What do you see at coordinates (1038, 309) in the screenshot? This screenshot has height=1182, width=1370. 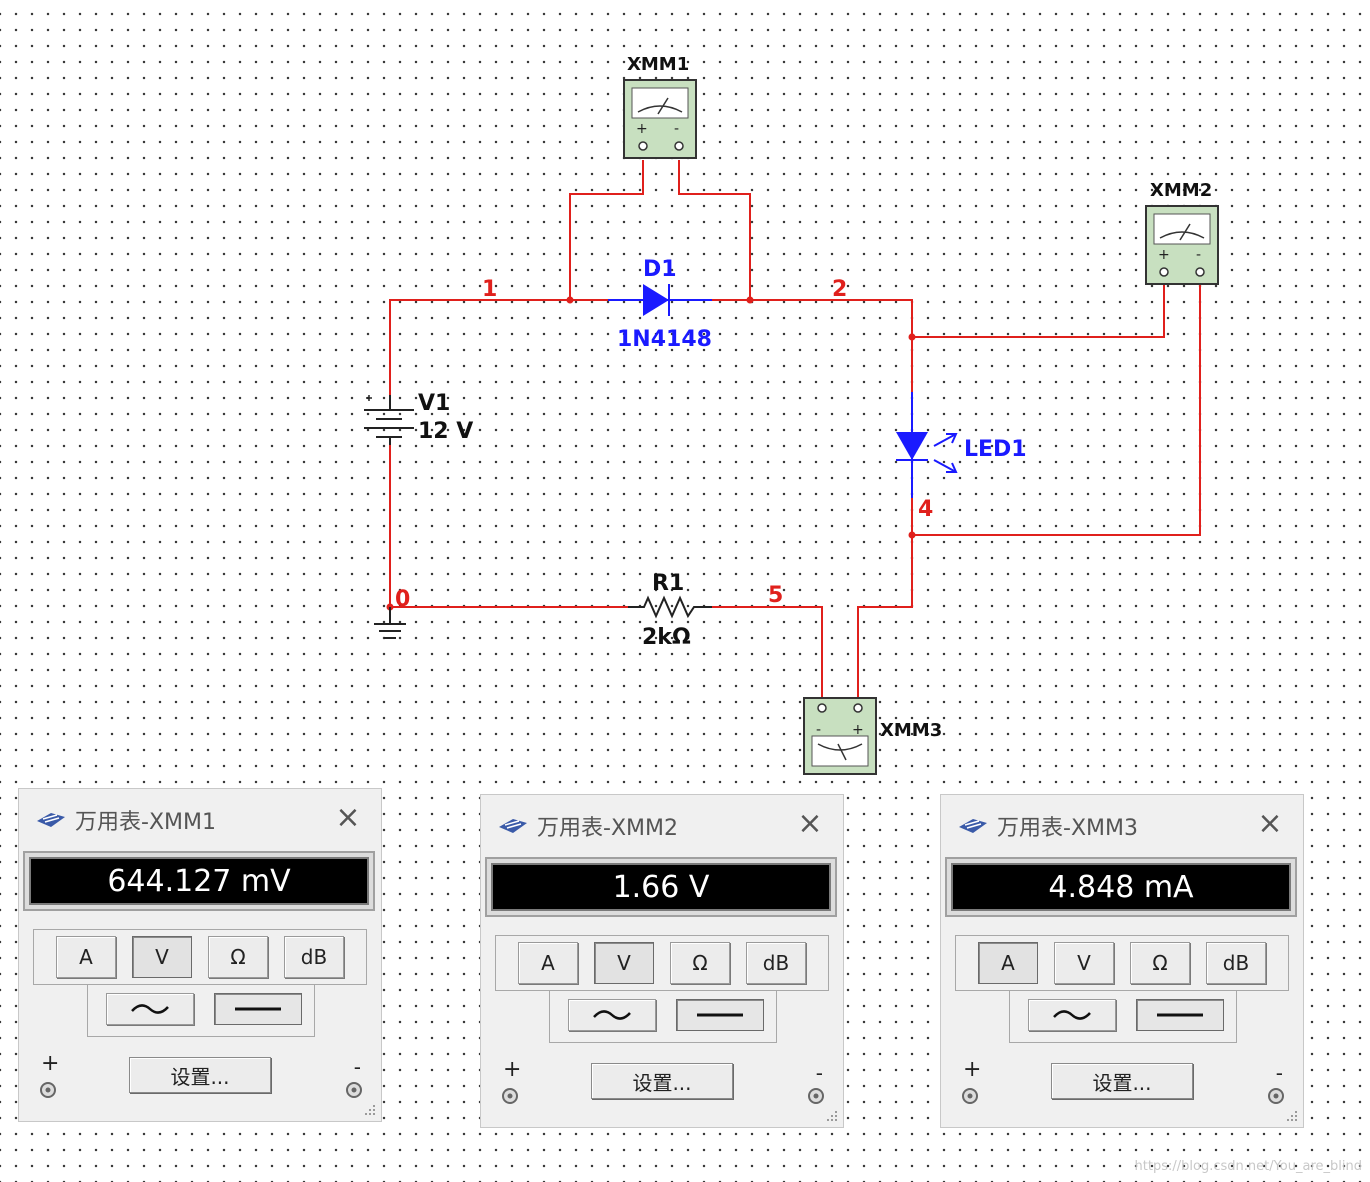 I see `wire-xmm2-pos` at bounding box center [1038, 309].